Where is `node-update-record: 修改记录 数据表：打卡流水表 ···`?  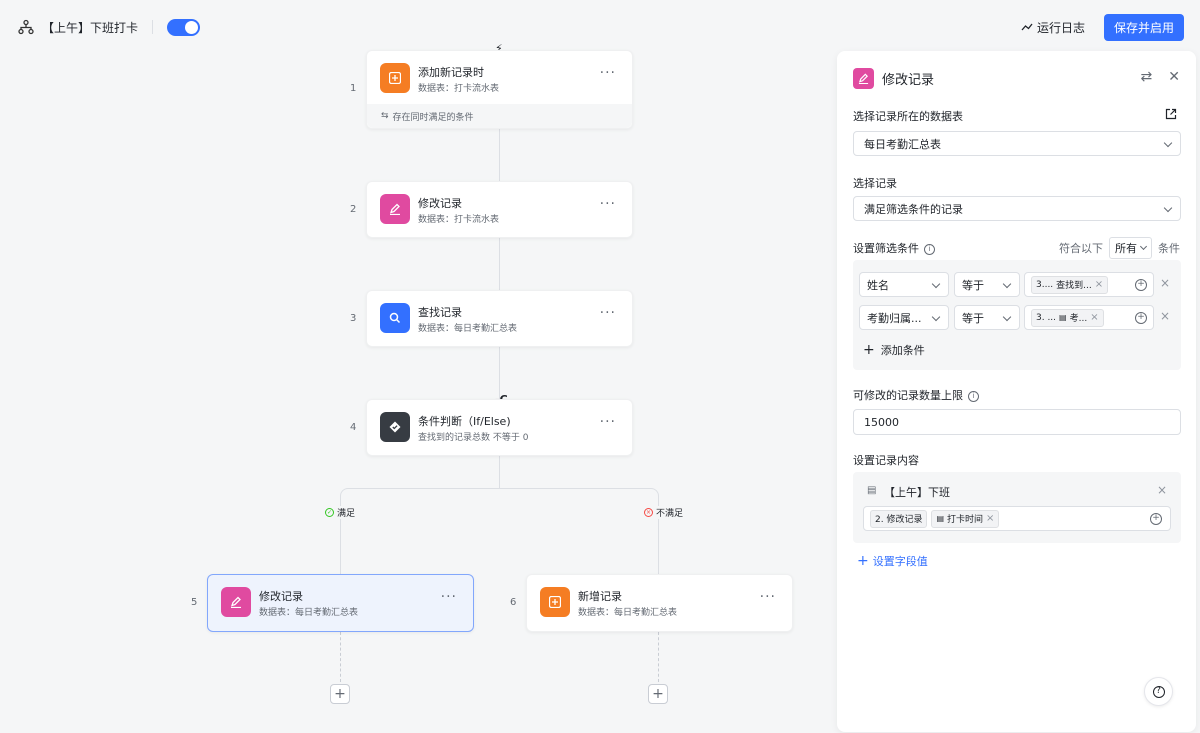 node-update-record: 修改记录 数据表：打卡流水表 ··· is located at coordinates (499, 209).